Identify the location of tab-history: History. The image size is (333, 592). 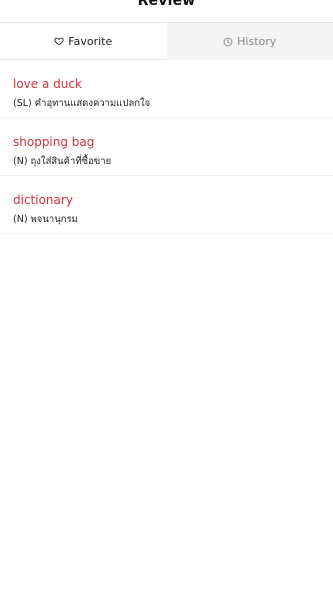
(249, 41).